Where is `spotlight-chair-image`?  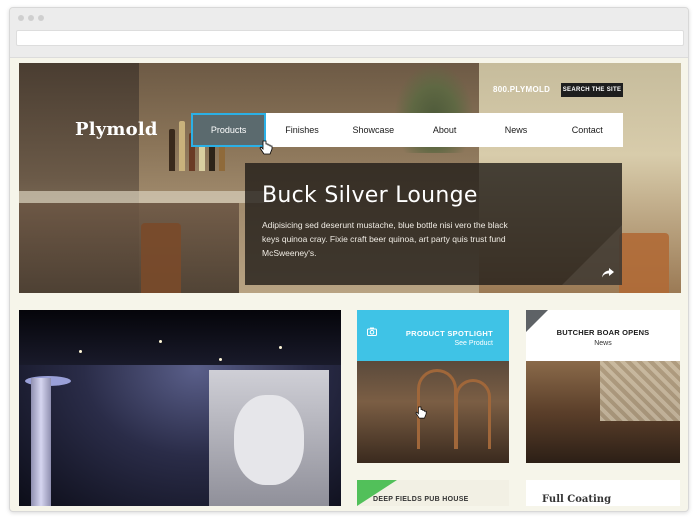 spotlight-chair-image is located at coordinates (433, 412).